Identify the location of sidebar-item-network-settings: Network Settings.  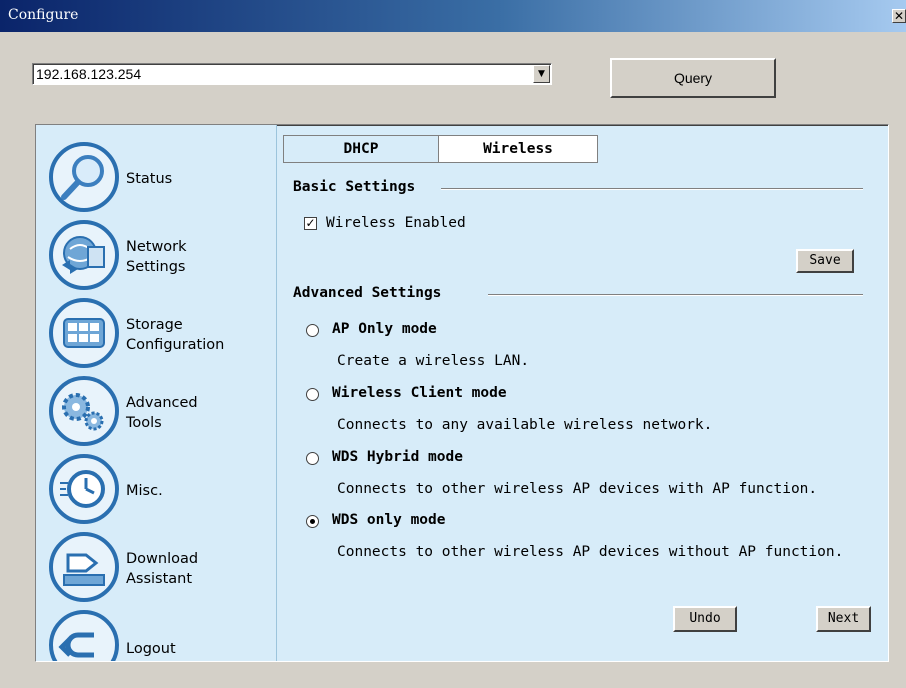
(158, 255).